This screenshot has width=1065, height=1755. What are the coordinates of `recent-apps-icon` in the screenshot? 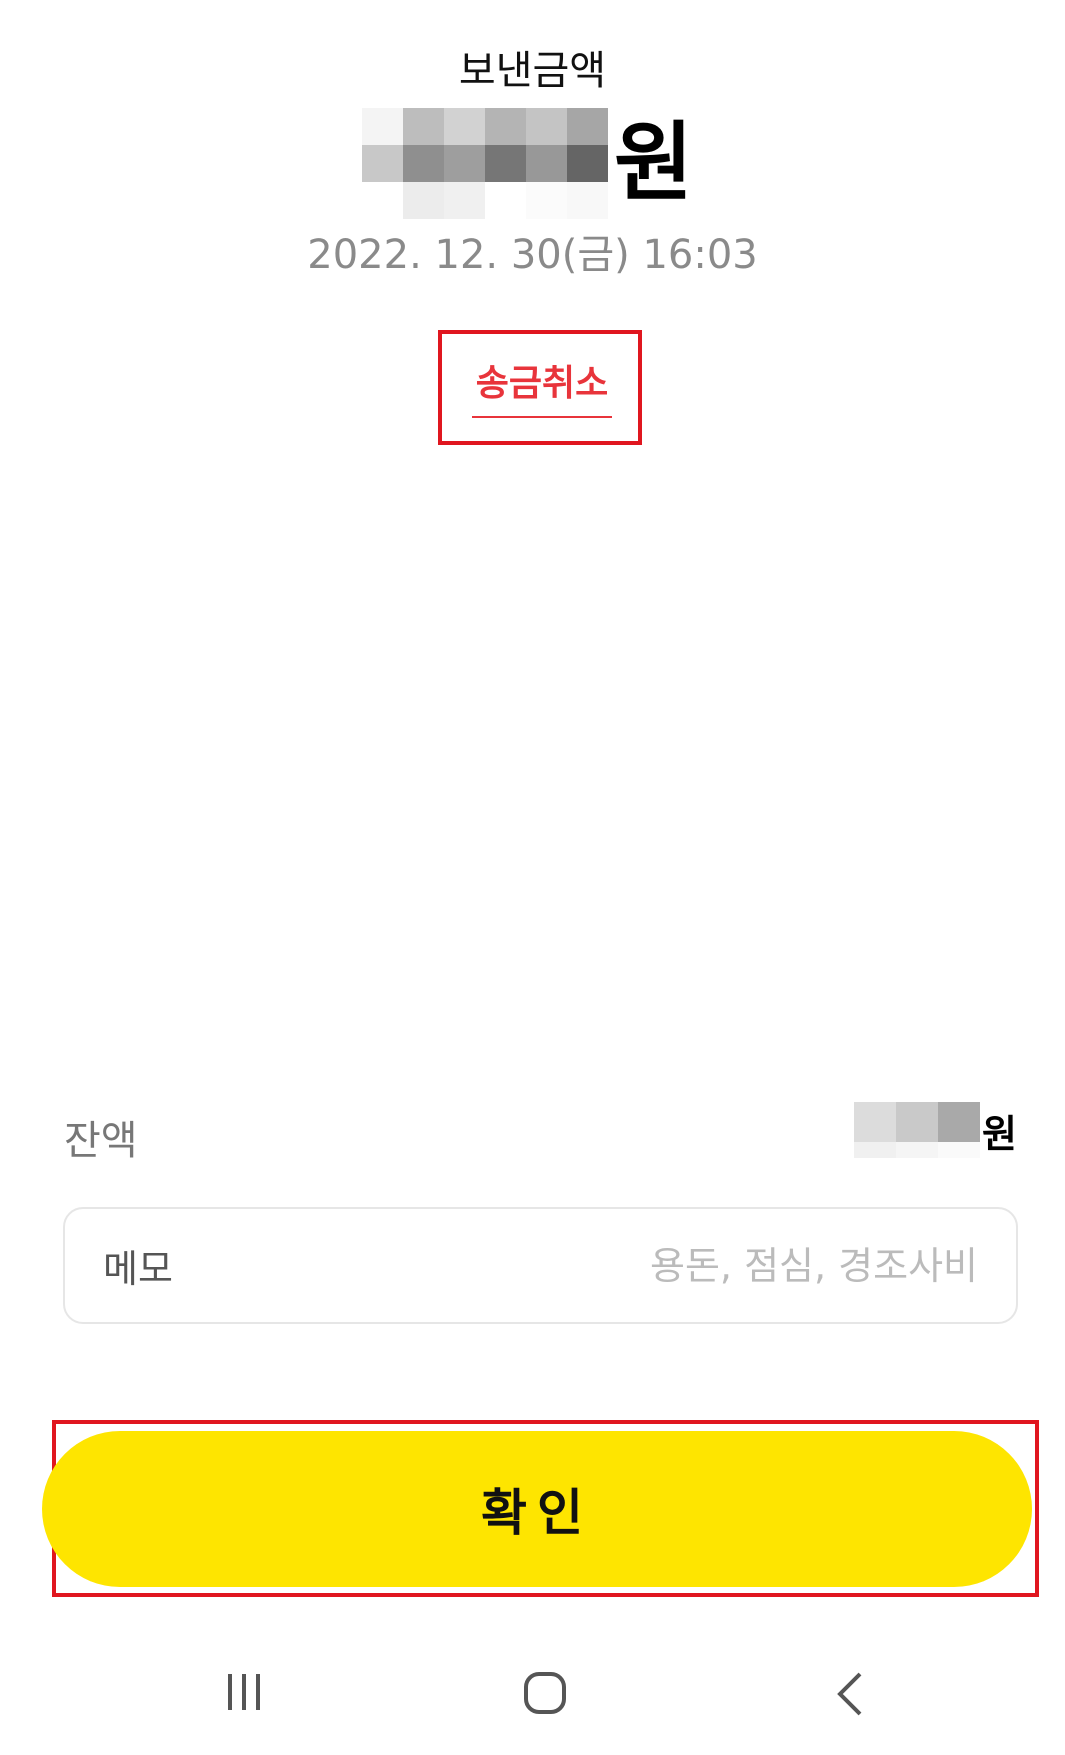 It's located at (244, 1692).